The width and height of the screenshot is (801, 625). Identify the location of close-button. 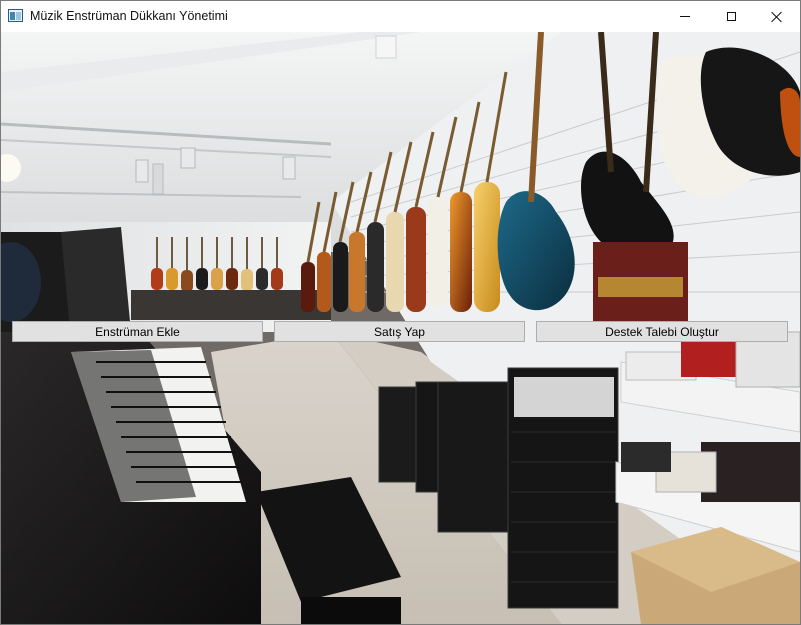
(777, 16).